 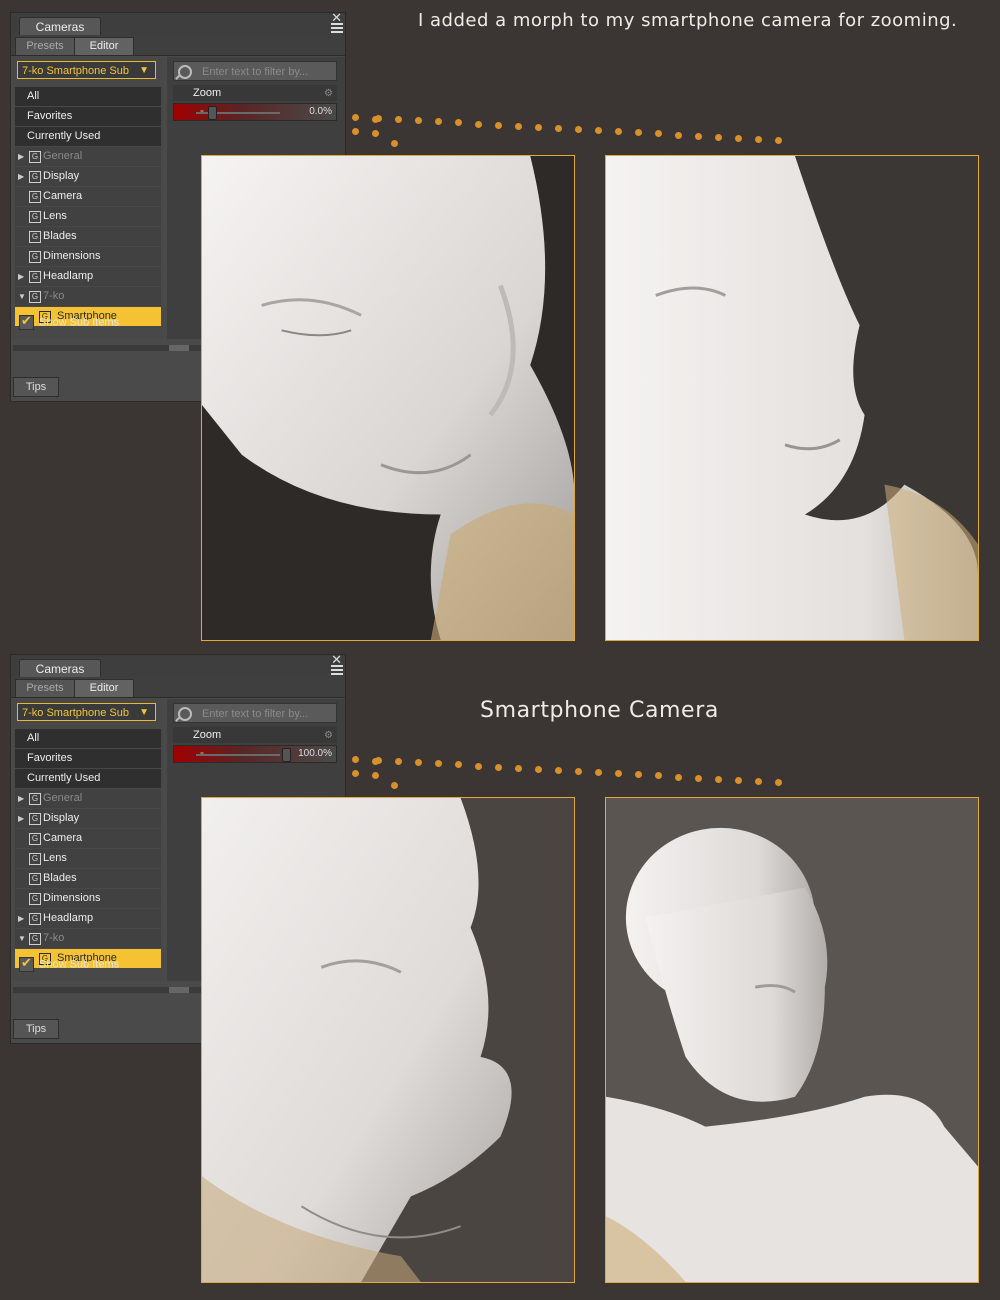 I want to click on zoom-value: 0.0%, so click(x=320, y=111).